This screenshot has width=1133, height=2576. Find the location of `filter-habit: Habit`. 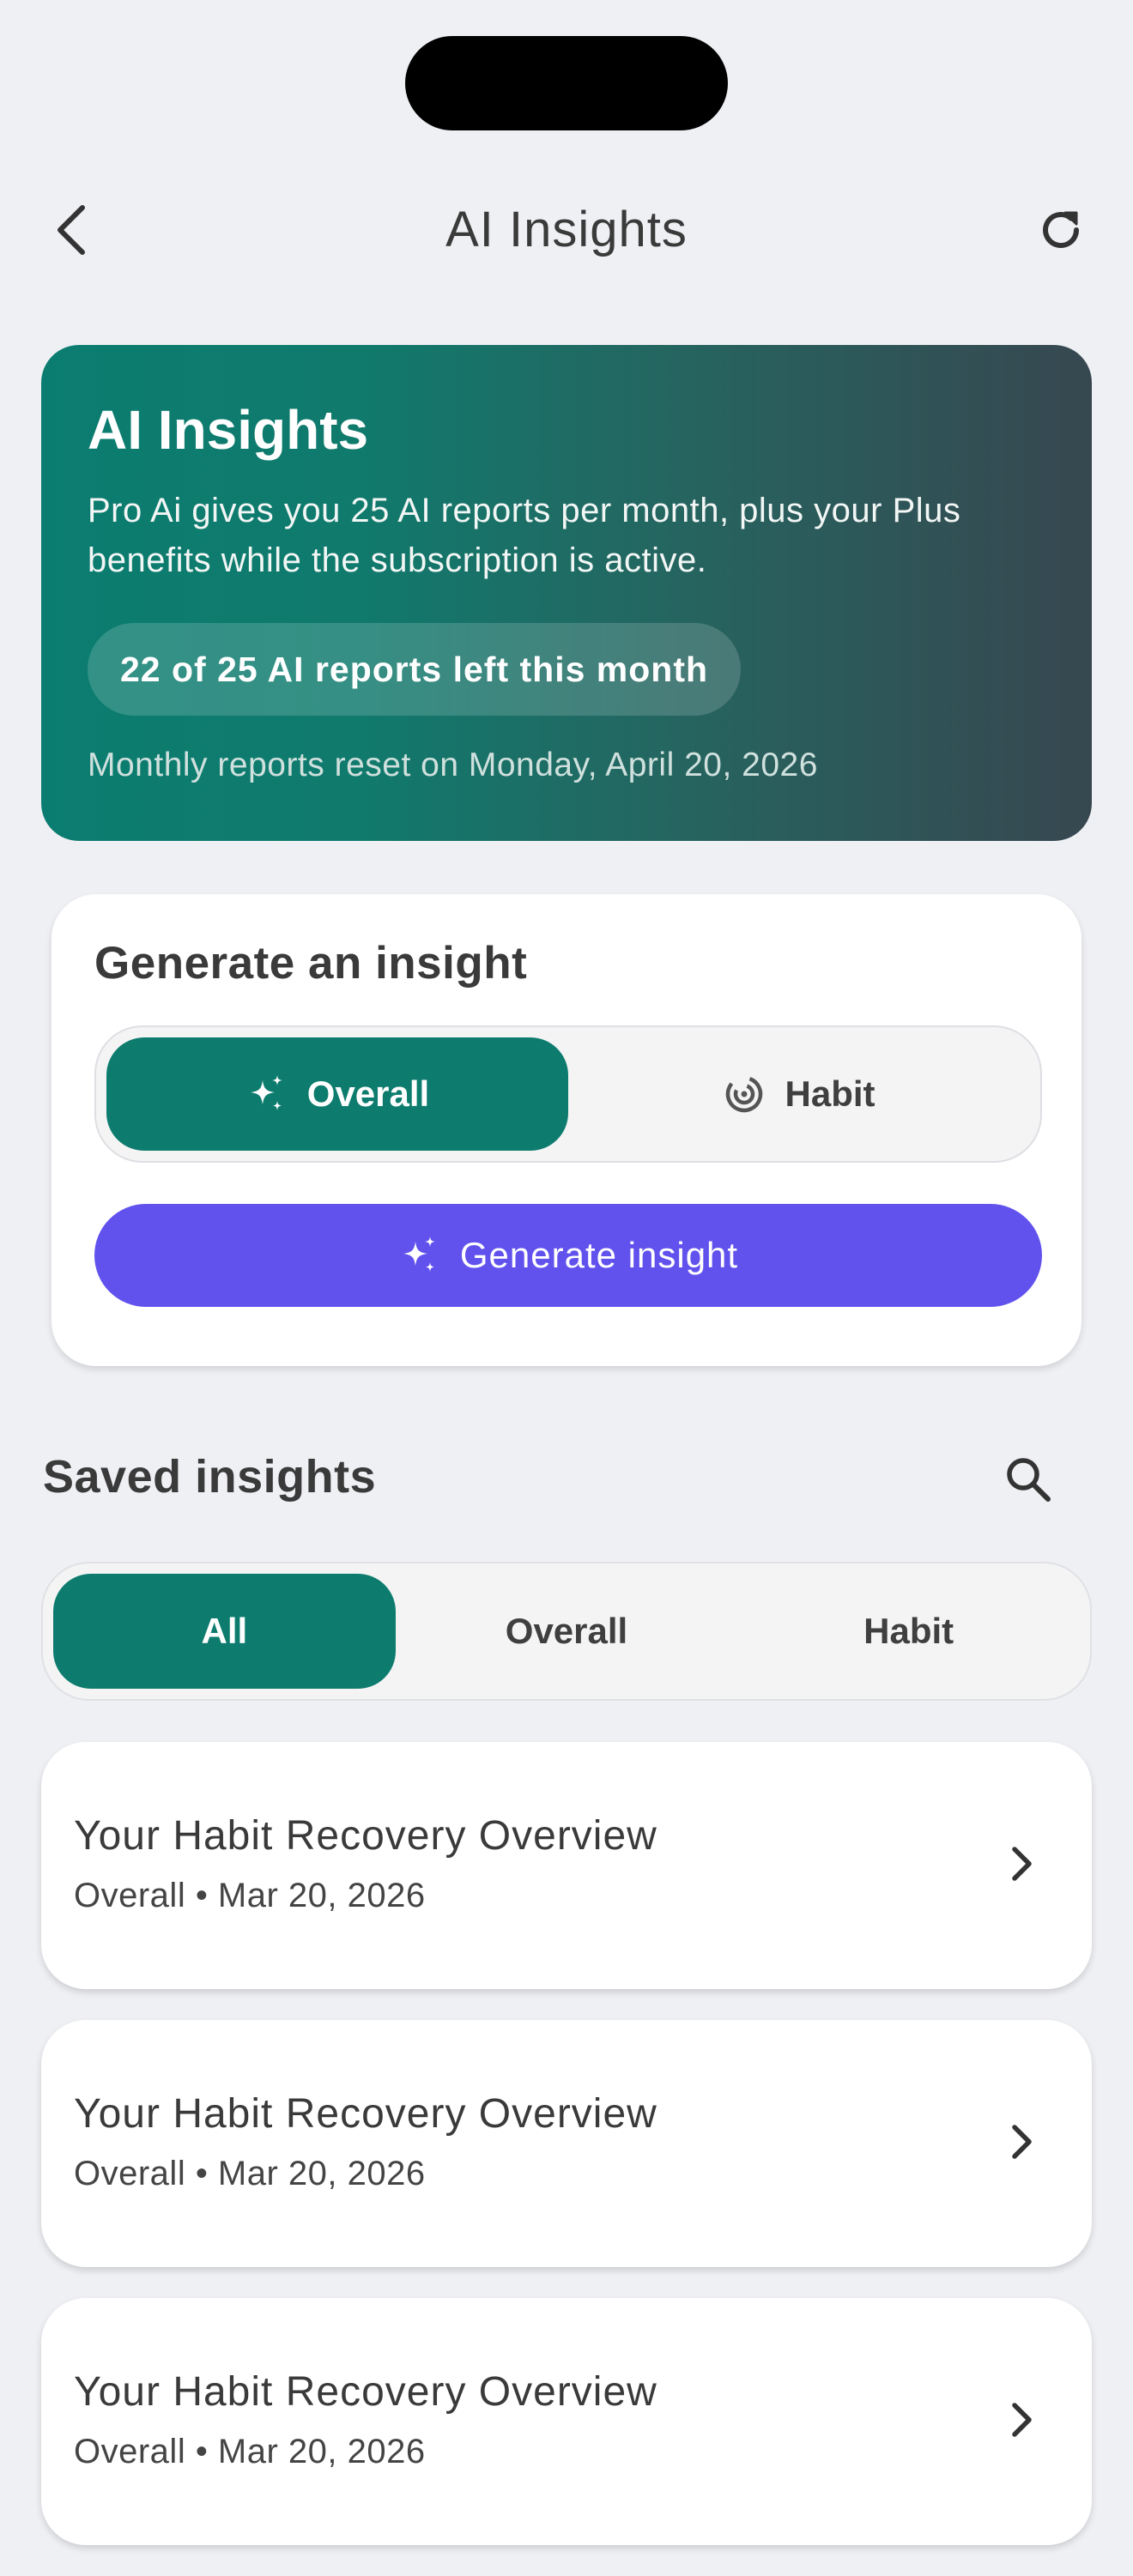

filter-habit: Habit is located at coordinates (908, 1631).